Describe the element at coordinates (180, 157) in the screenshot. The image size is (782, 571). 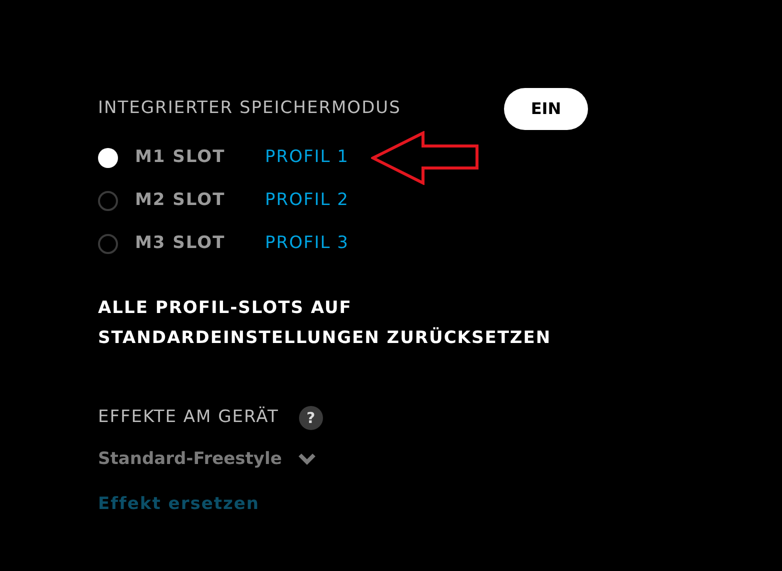
I see `slot-label: M1 SLOT` at that location.